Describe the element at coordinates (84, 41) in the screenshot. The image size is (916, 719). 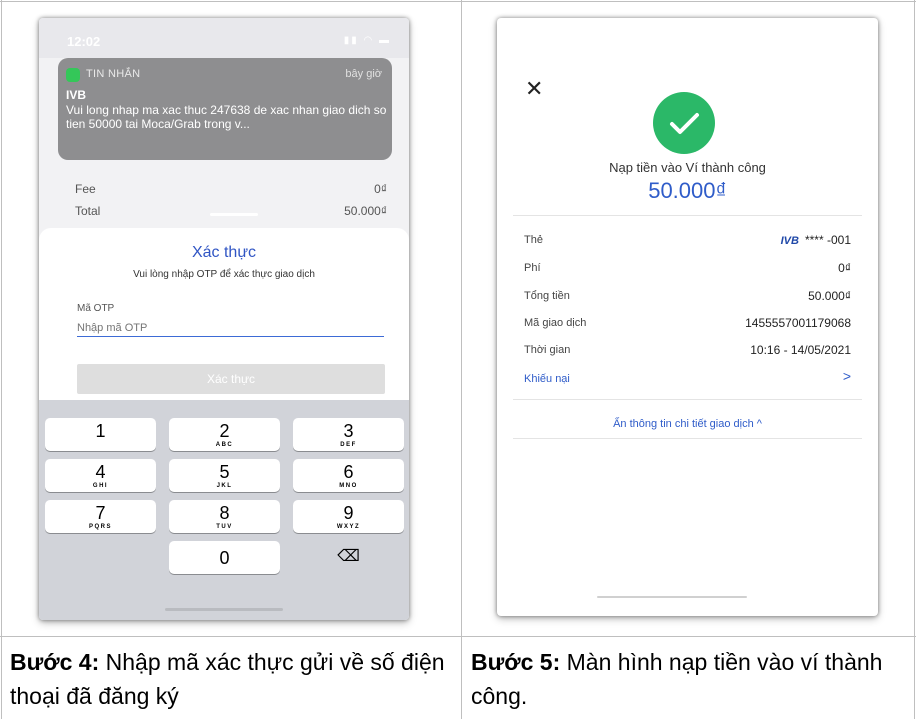
I see `status-time: 12:02` at that location.